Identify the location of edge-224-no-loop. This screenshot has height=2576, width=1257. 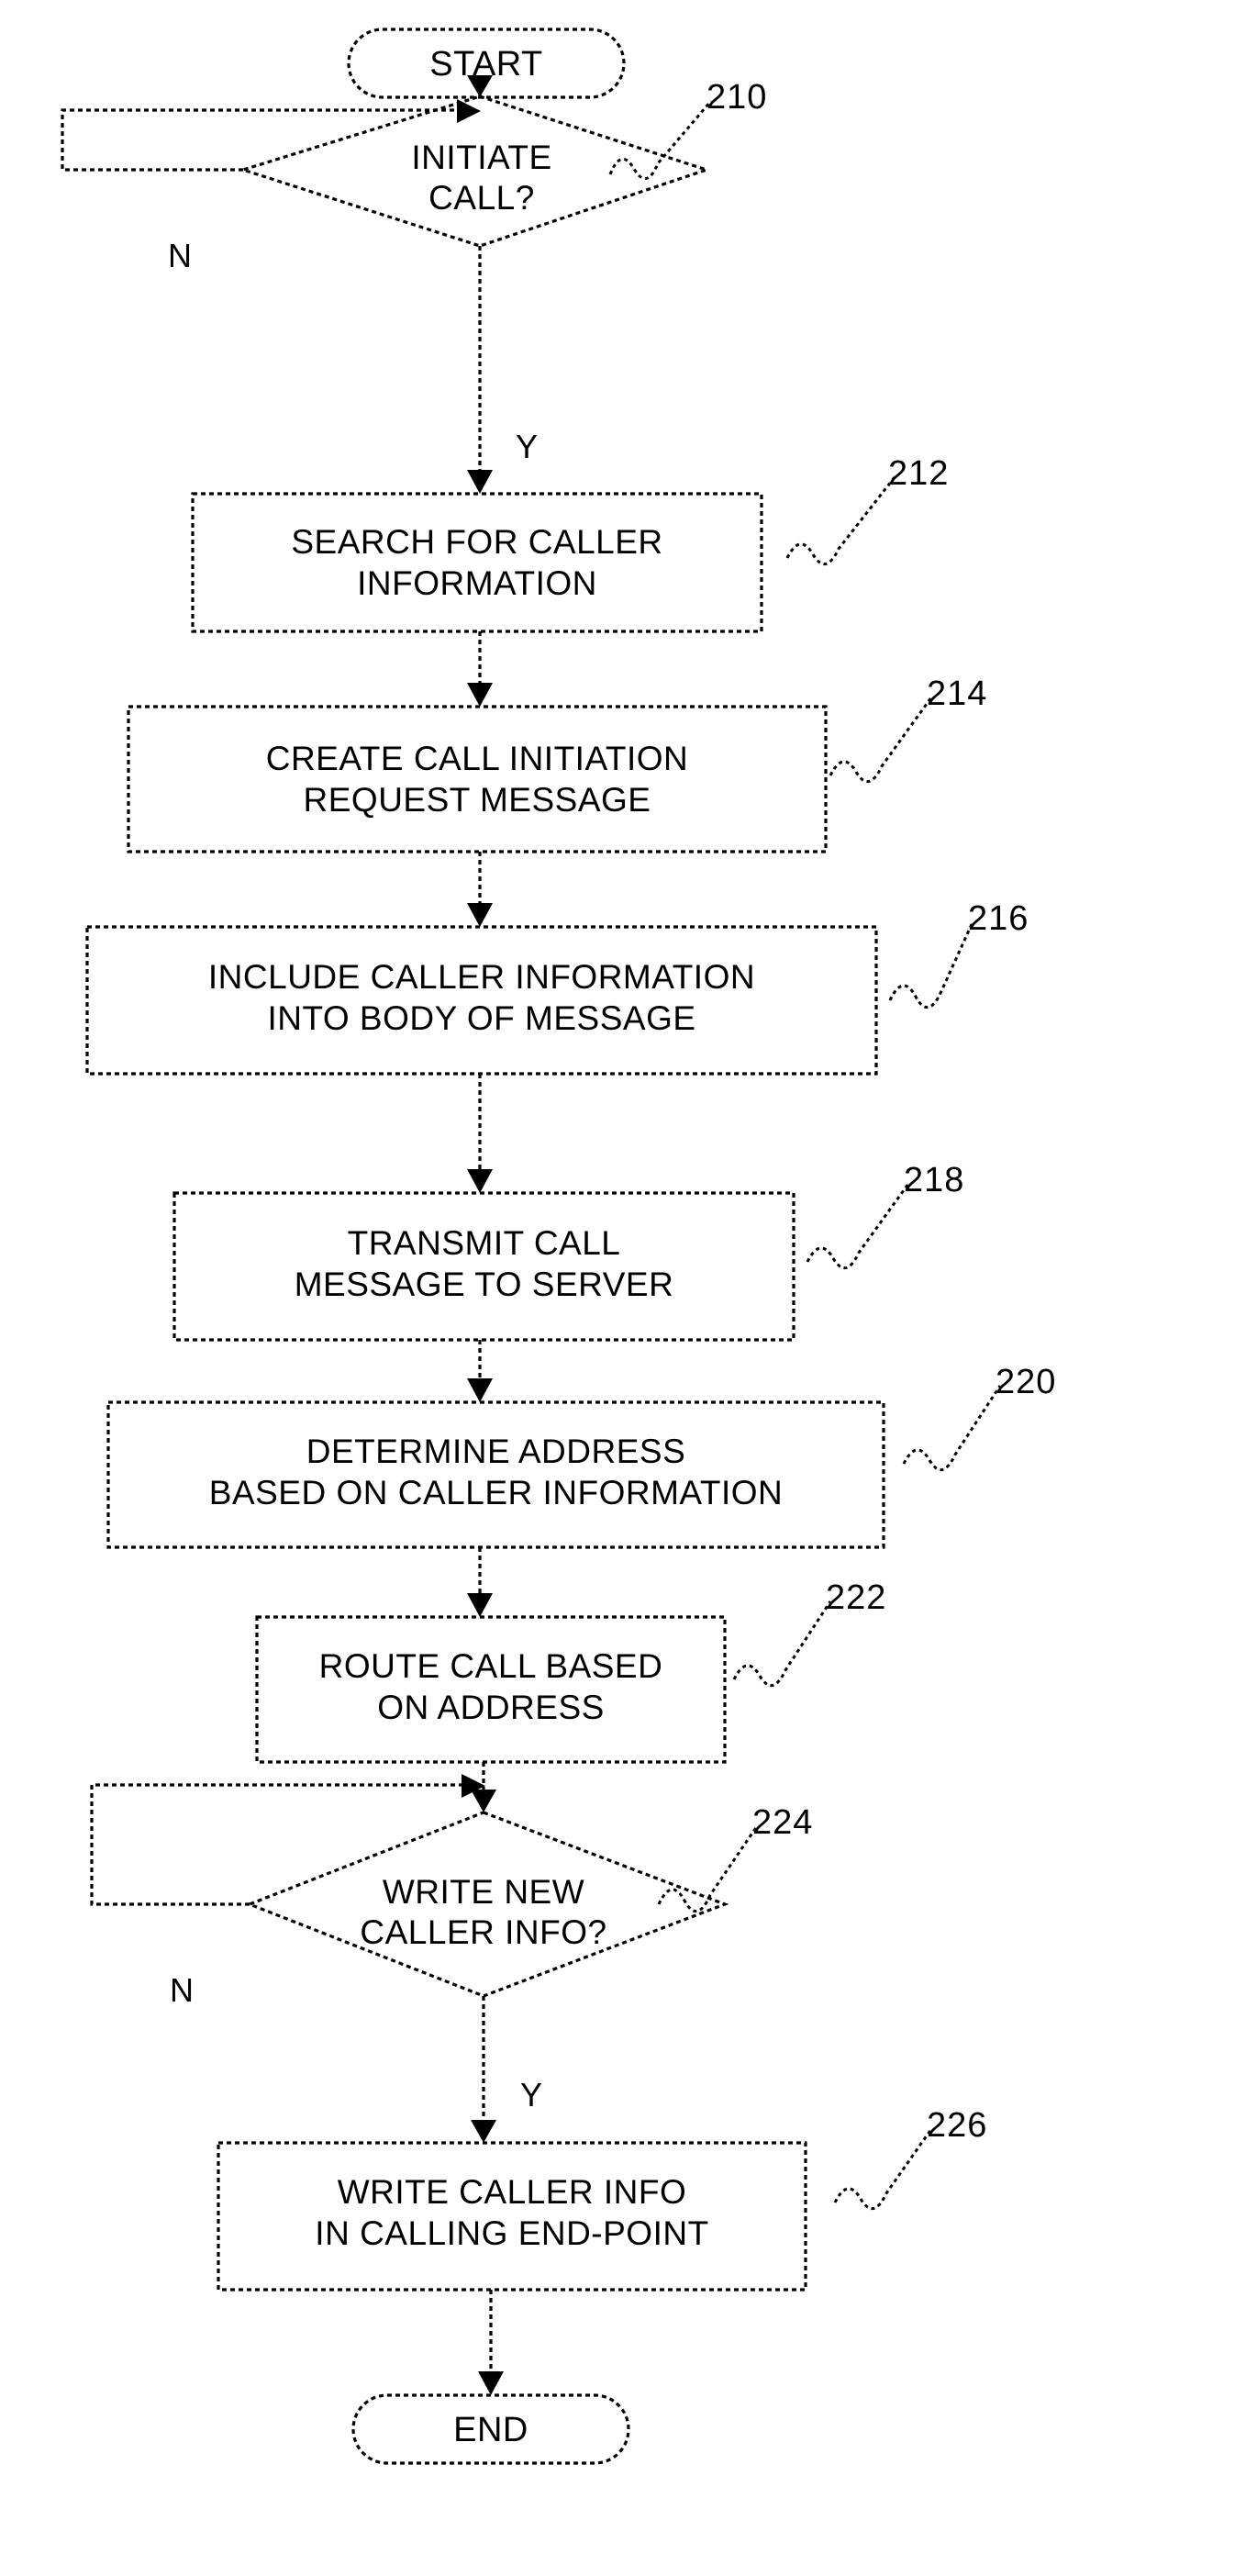
(276, 1845).